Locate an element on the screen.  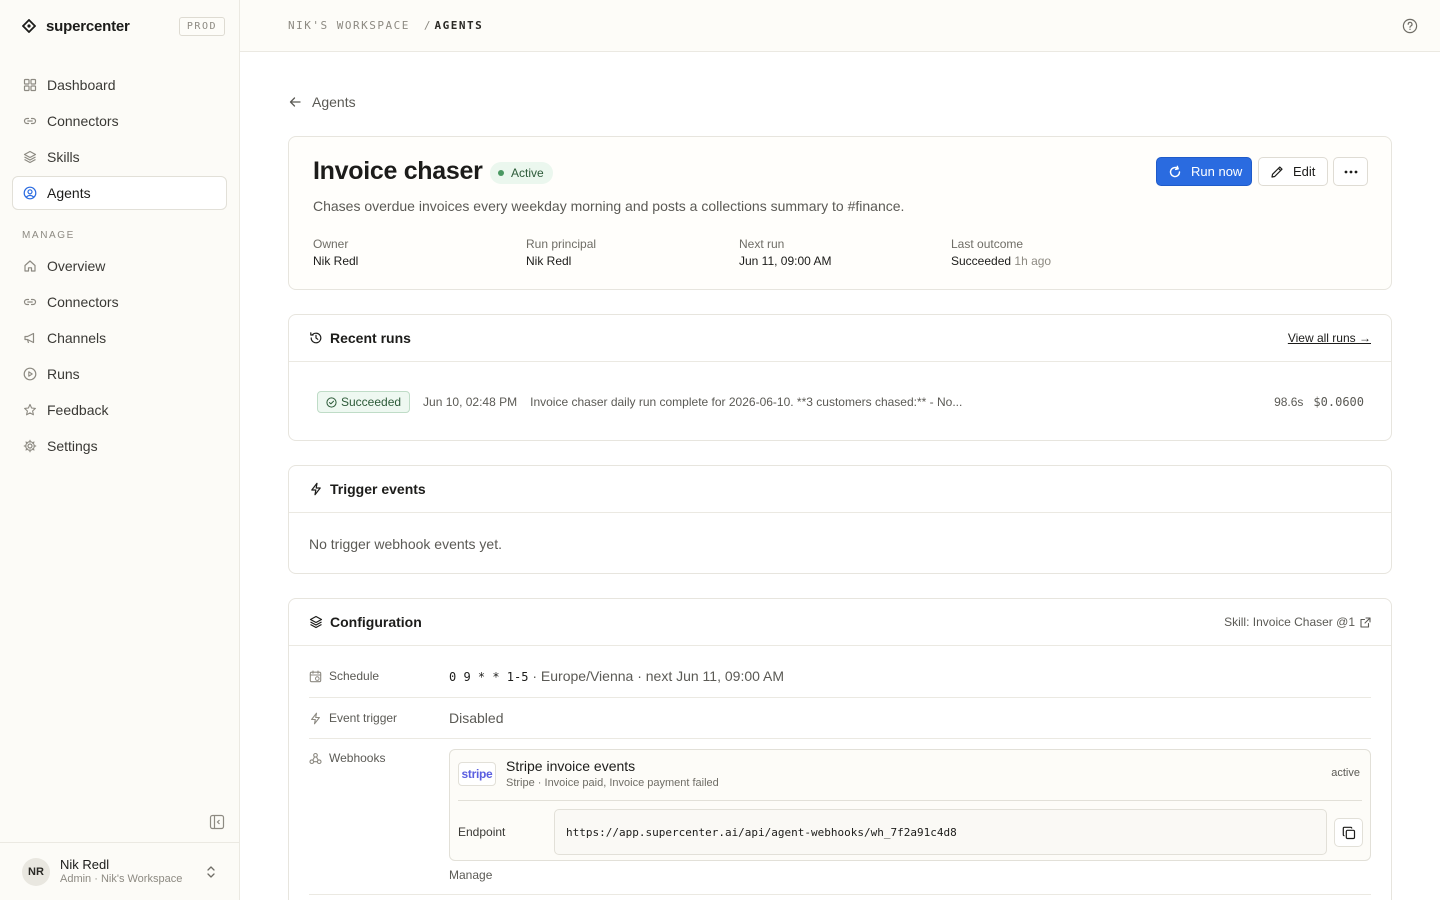
meta-last-outcome: Last outcome Succeeded 1h ago is located at coordinates (1001, 253).